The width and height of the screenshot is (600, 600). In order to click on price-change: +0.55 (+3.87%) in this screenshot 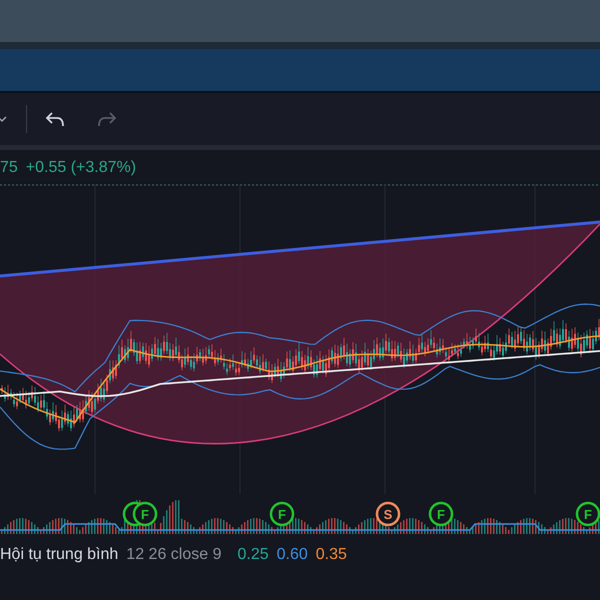, I will do `click(81, 168)`.